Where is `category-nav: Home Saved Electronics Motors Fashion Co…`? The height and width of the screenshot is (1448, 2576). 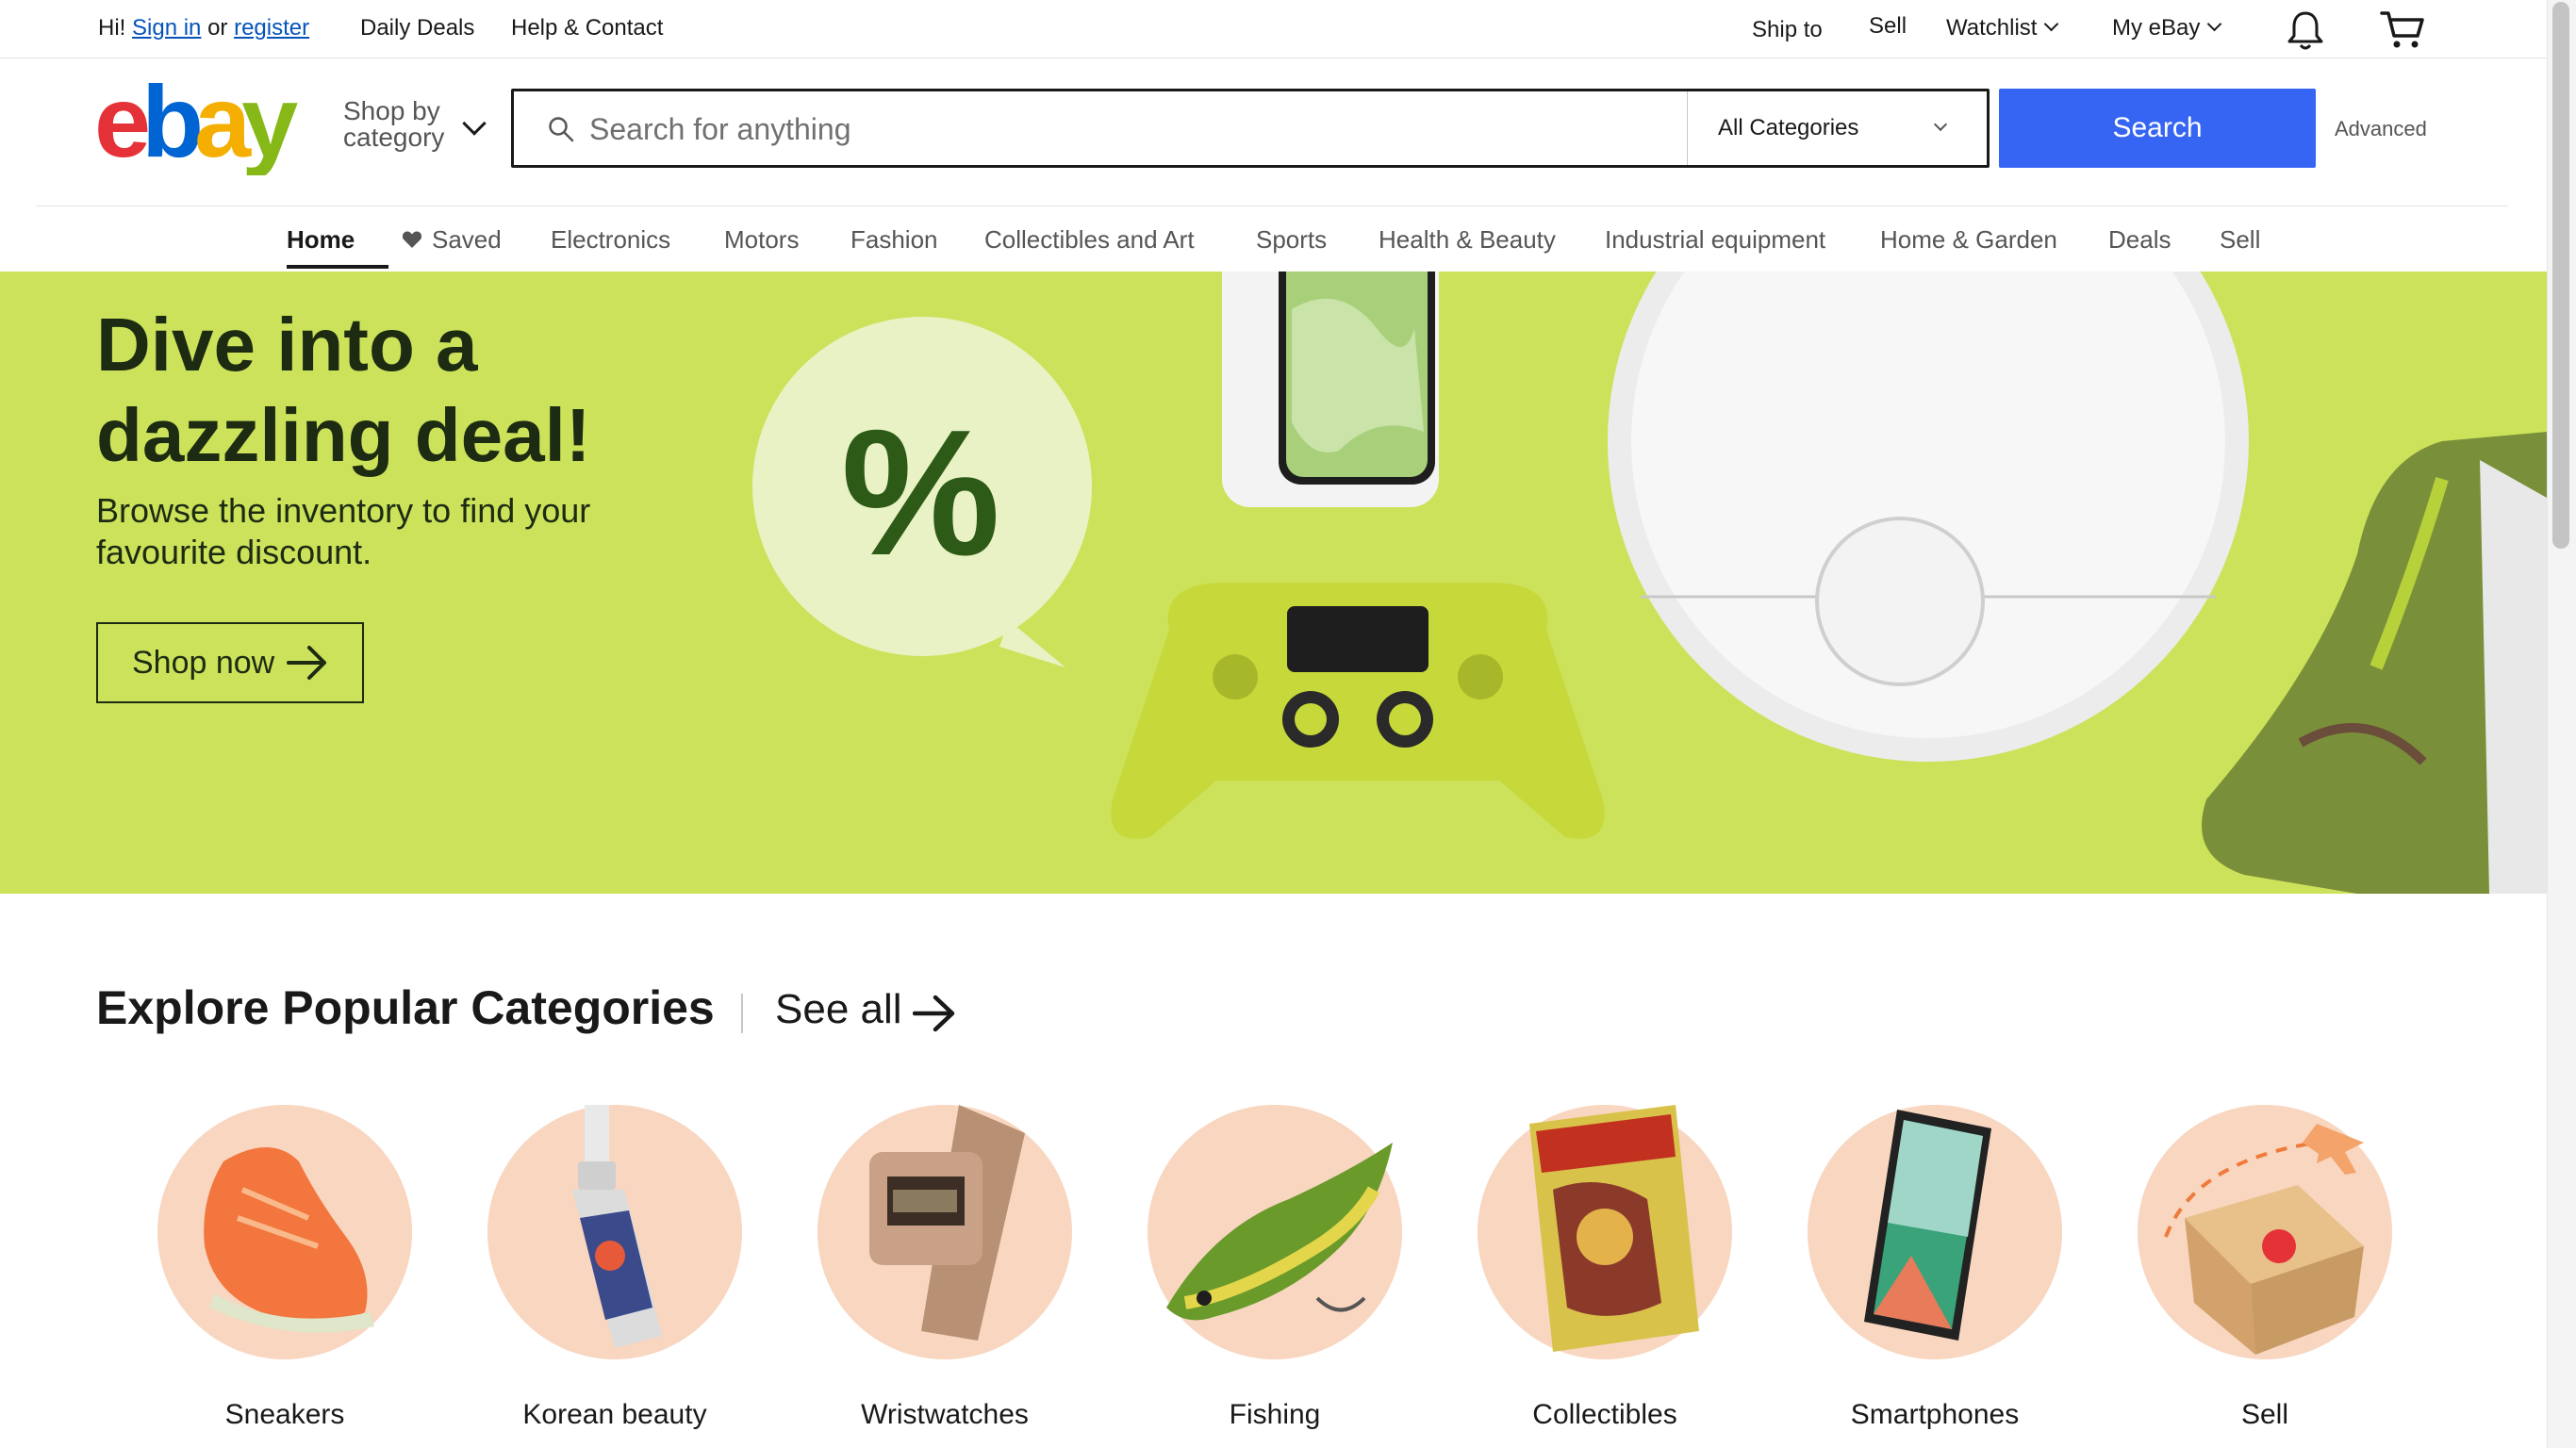
category-nav: Home Saved Electronics Motors Fashion Co… is located at coordinates (1272, 239).